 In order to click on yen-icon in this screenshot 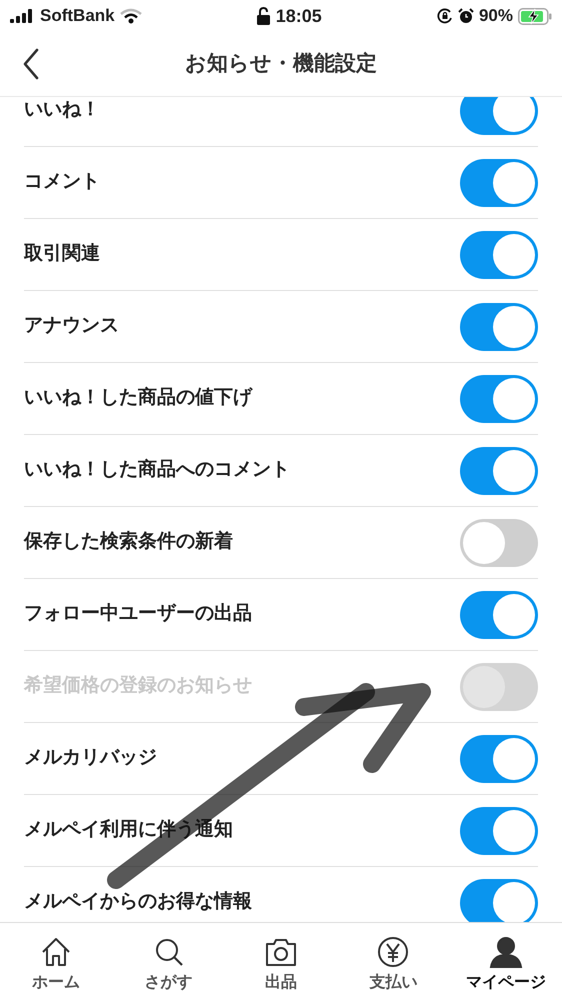, I will do `click(393, 952)`.